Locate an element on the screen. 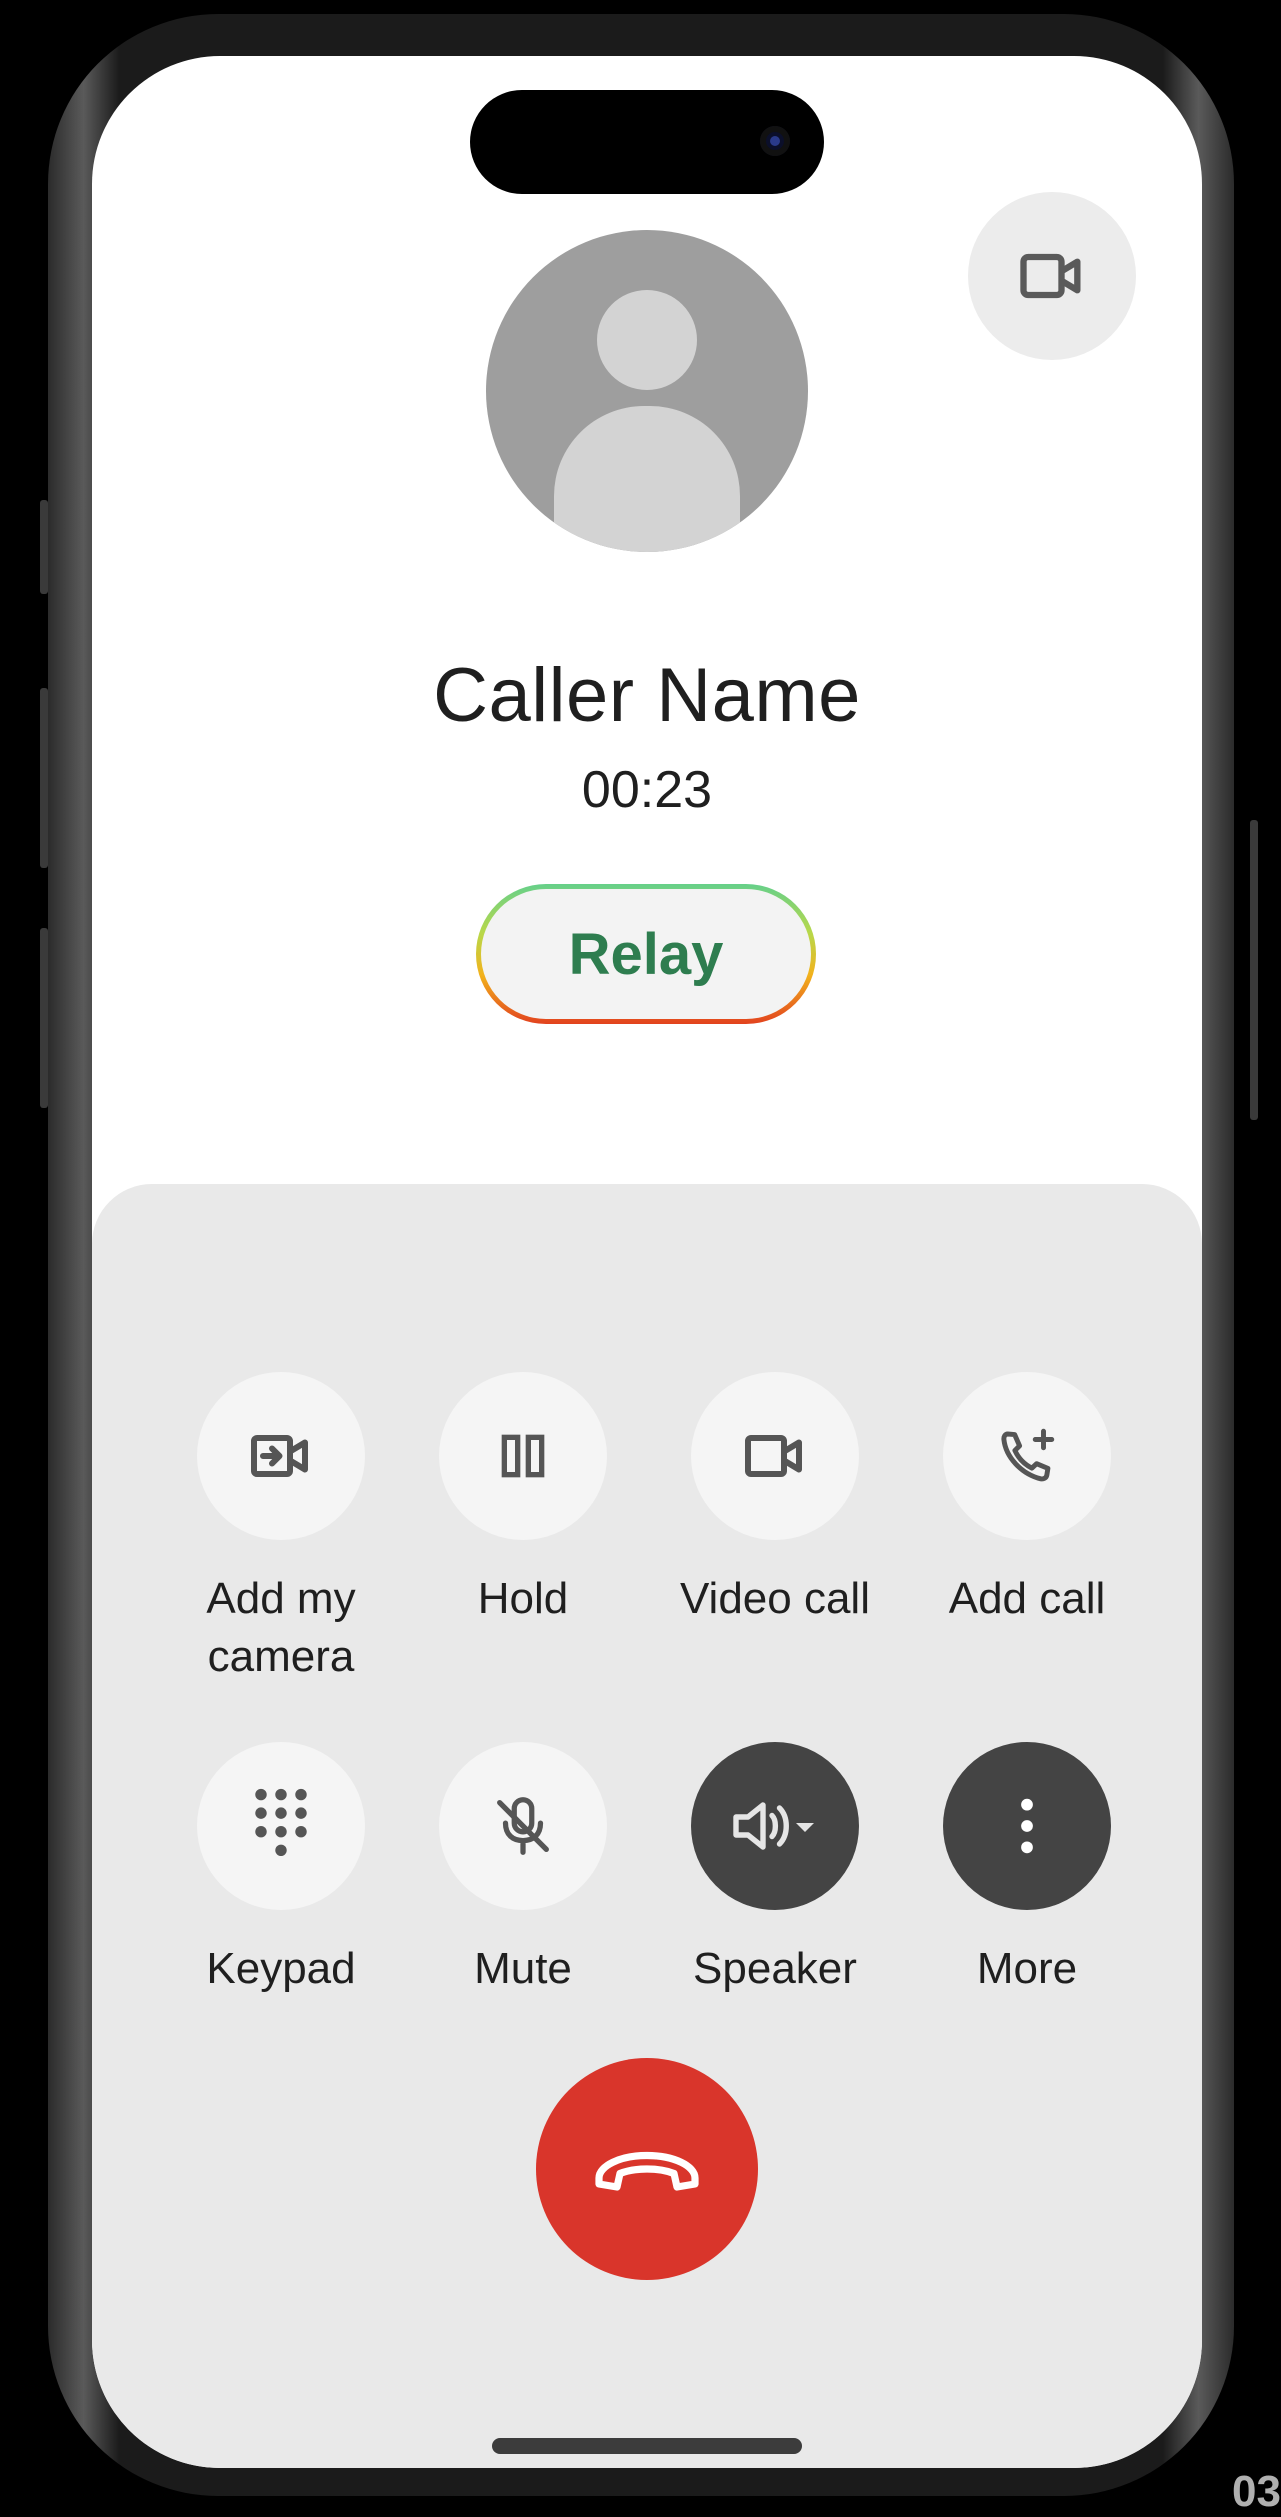 The height and width of the screenshot is (2517, 1281). speaker-button: Speaker is located at coordinates (775, 1870).